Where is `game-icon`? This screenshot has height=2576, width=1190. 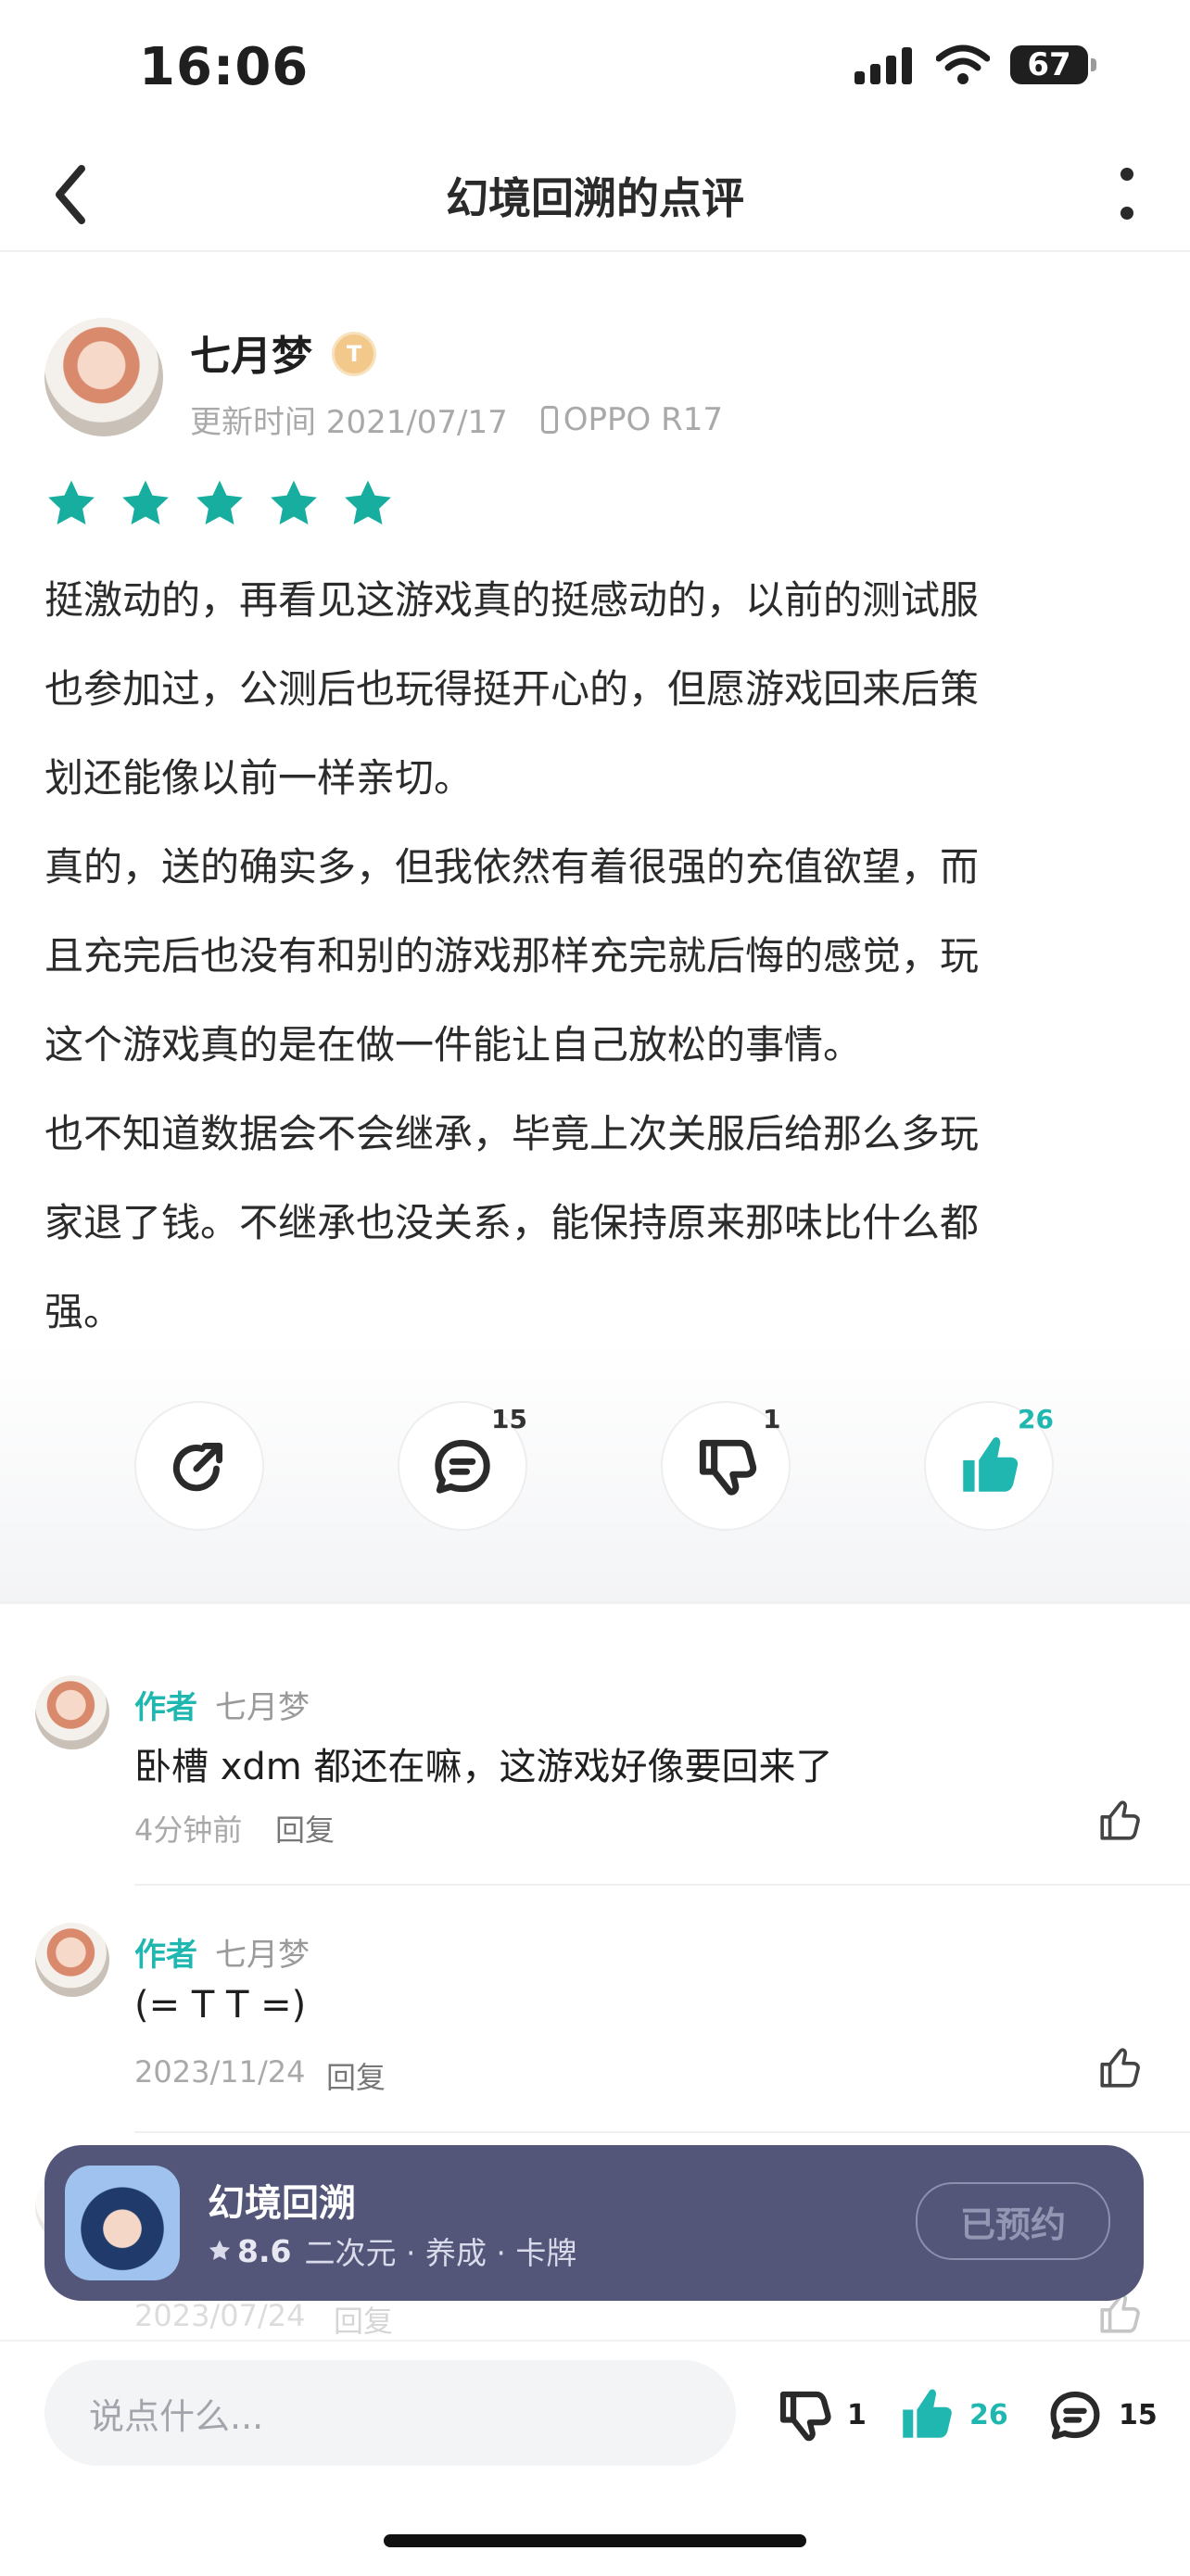 game-icon is located at coordinates (122, 2223).